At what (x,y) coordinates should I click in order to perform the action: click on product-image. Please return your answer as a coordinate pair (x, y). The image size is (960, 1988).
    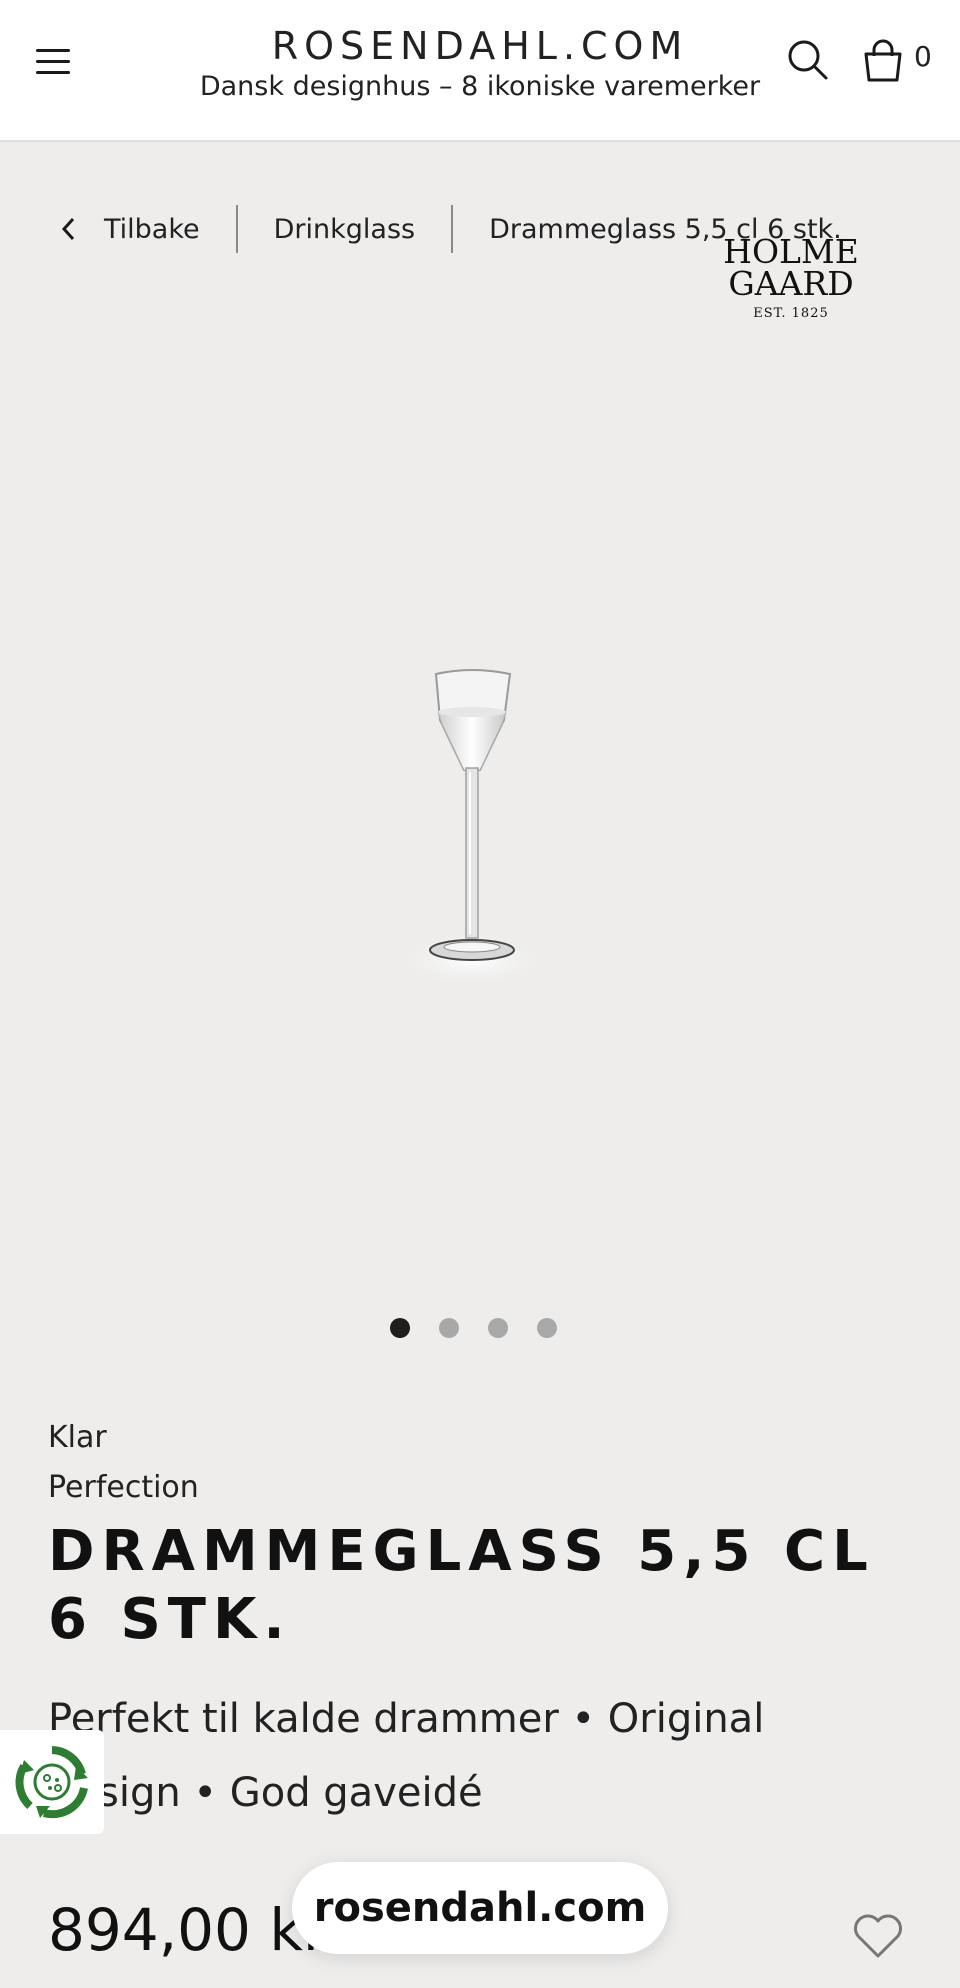
    Looking at the image, I should click on (480, 825).